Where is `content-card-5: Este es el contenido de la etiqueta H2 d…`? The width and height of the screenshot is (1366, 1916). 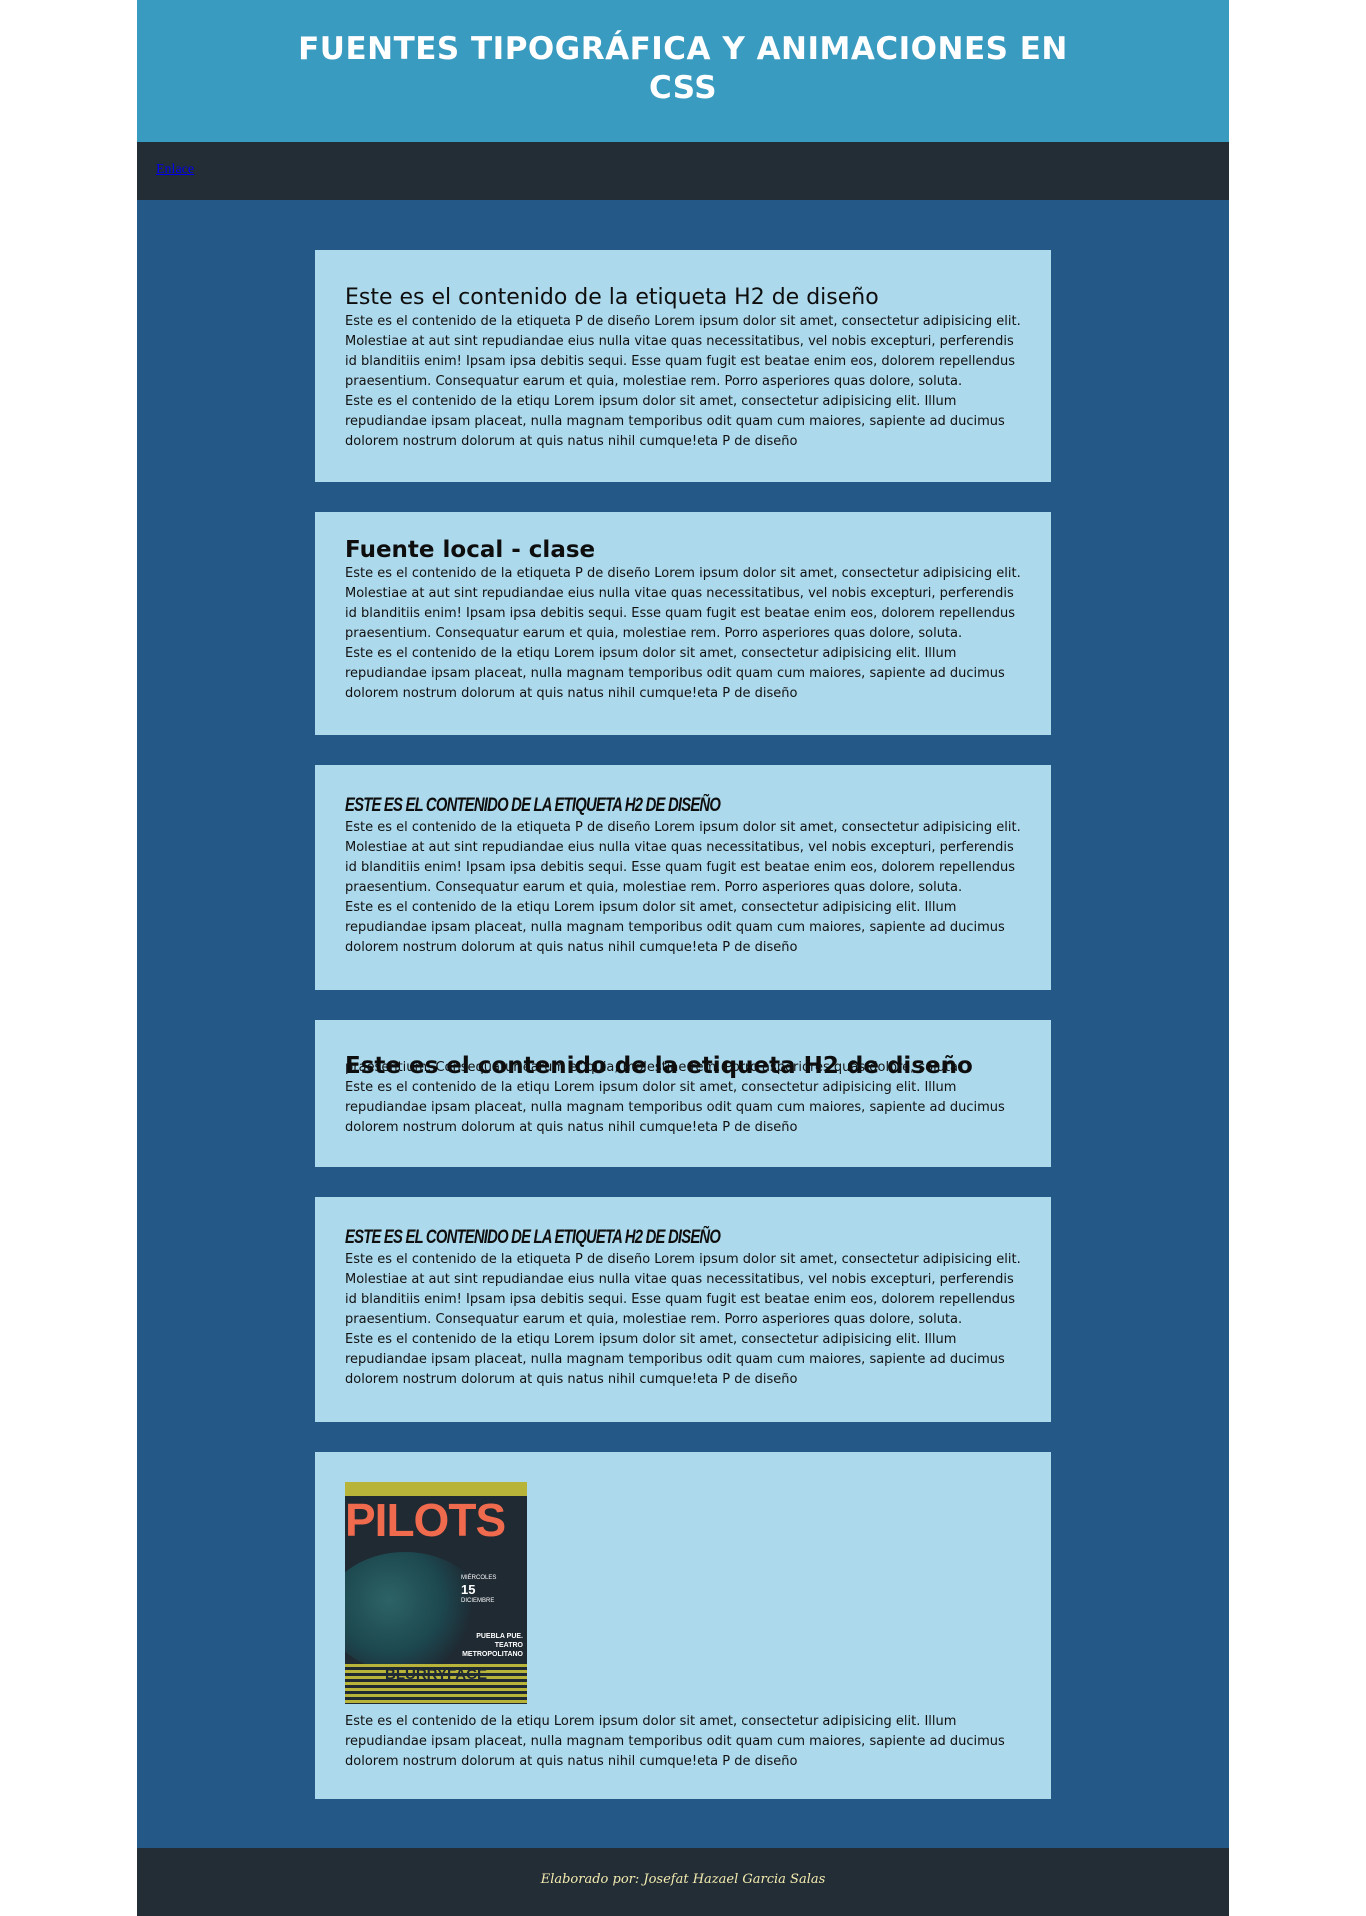 content-card-5: Este es el contenido de la etiqueta H2 d… is located at coordinates (683, 1309).